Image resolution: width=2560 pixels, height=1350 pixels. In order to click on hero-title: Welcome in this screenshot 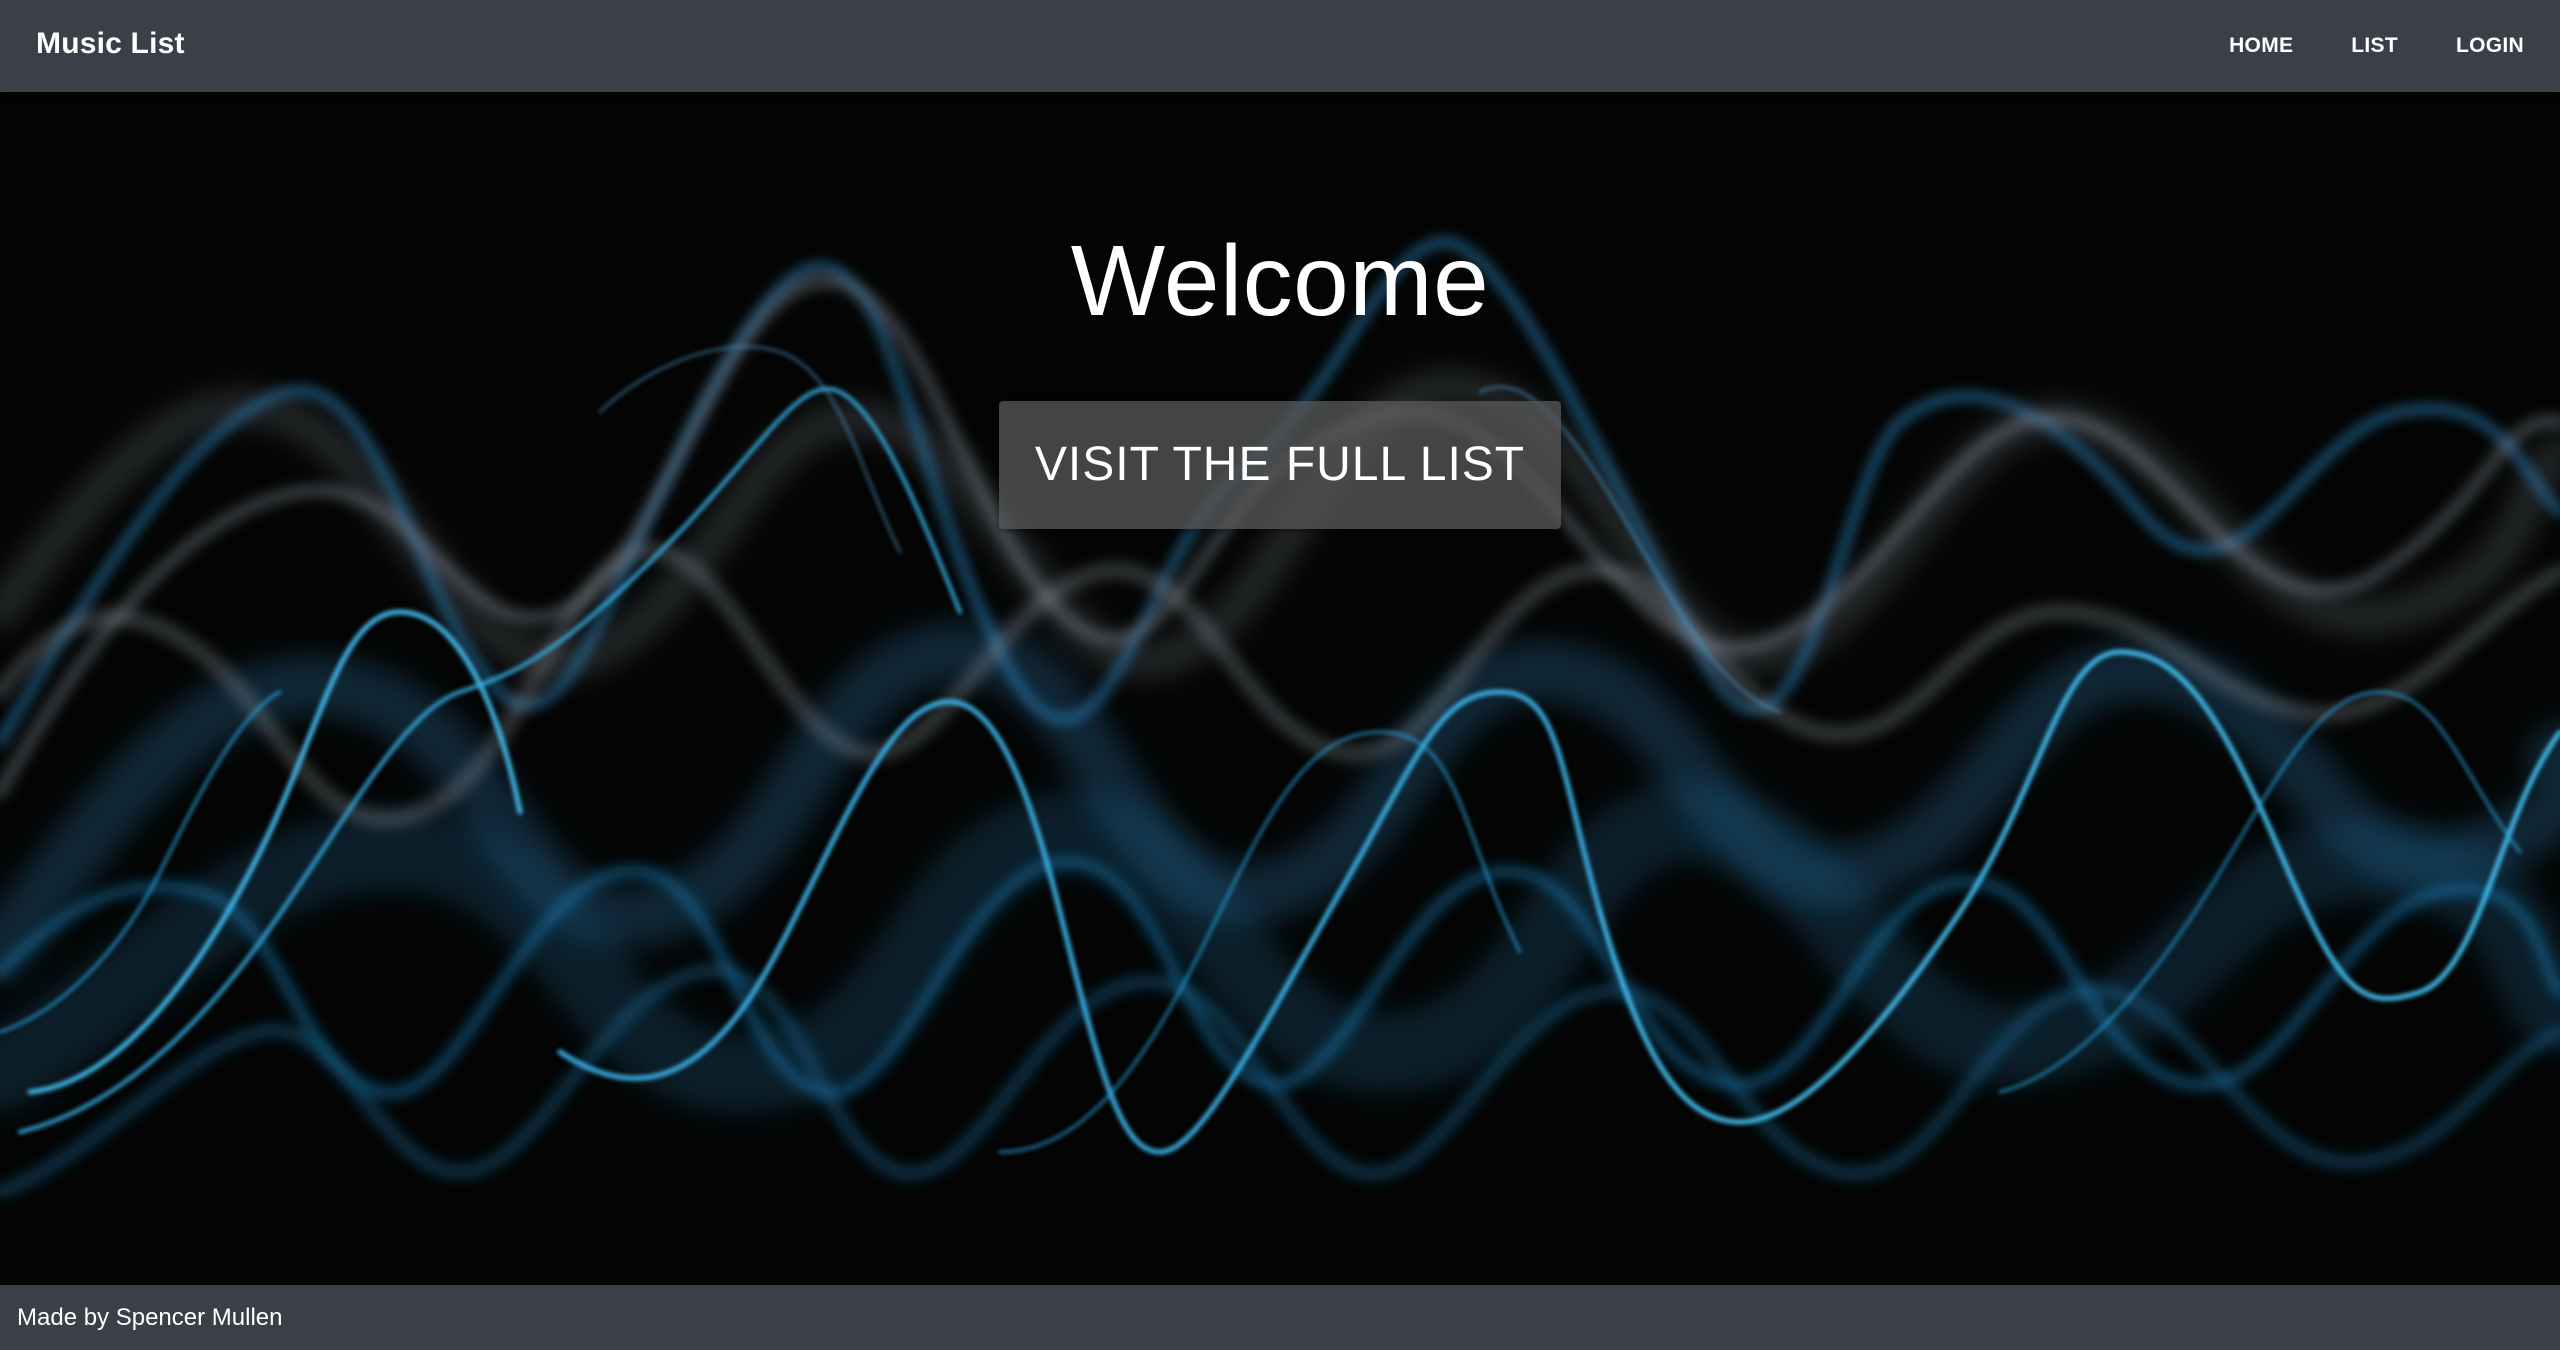, I will do `click(1280, 281)`.